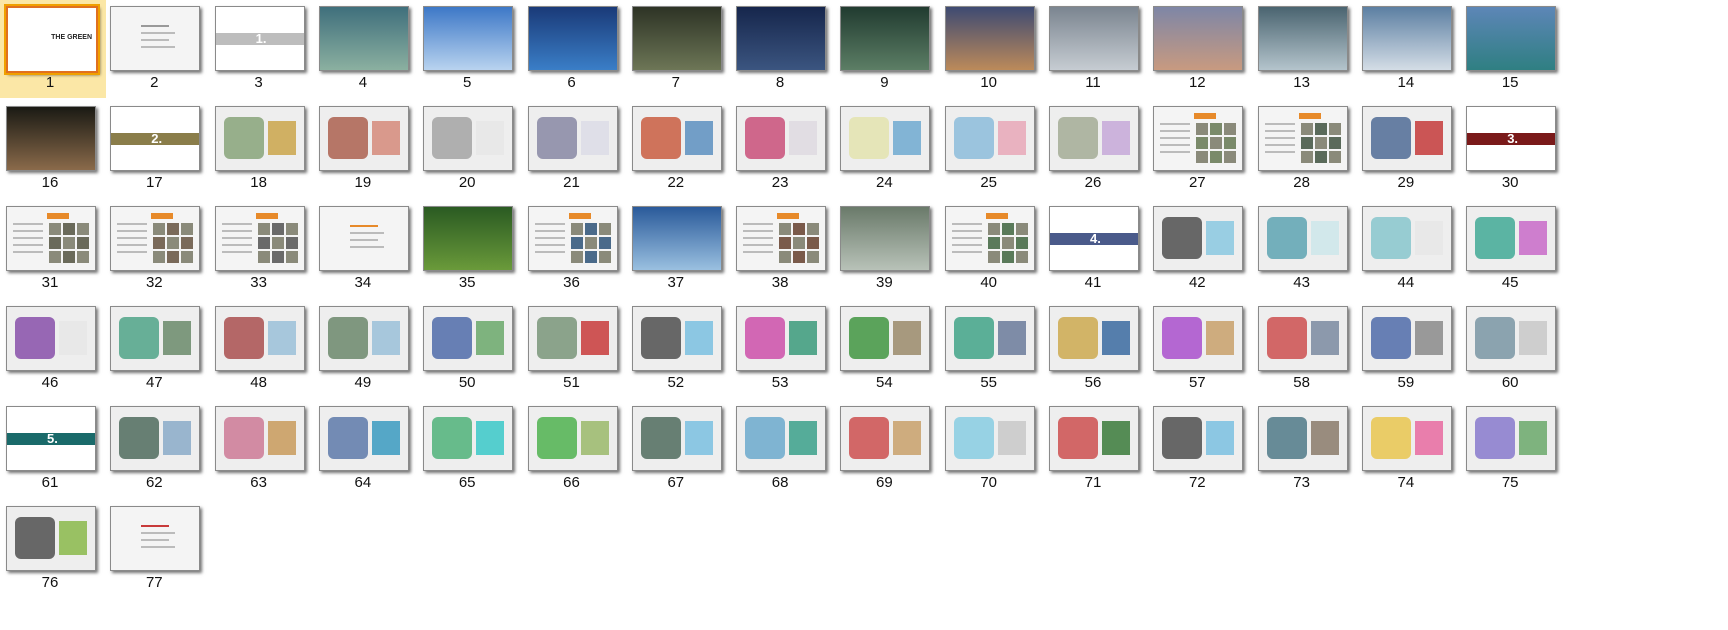 The image size is (1728, 630). Describe the element at coordinates (156, 349) in the screenshot. I see `slide-thumbnail-item: 47` at that location.